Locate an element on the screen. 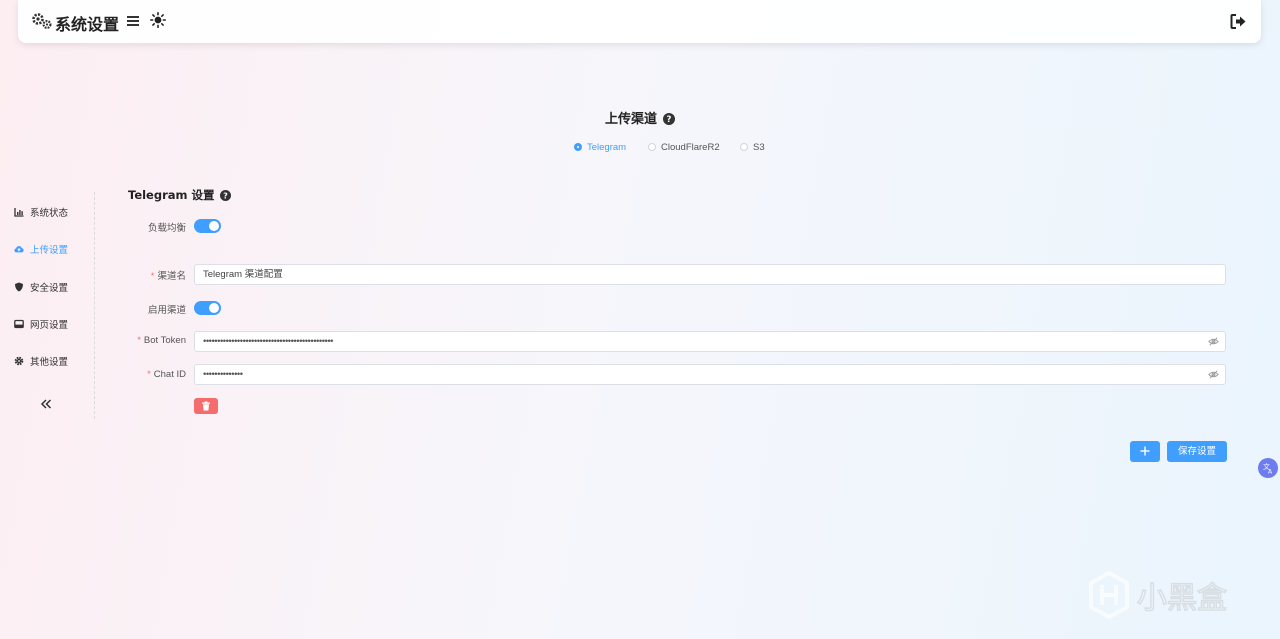  radio-cloudflarer2: CloudFlareR2 is located at coordinates (684, 147).